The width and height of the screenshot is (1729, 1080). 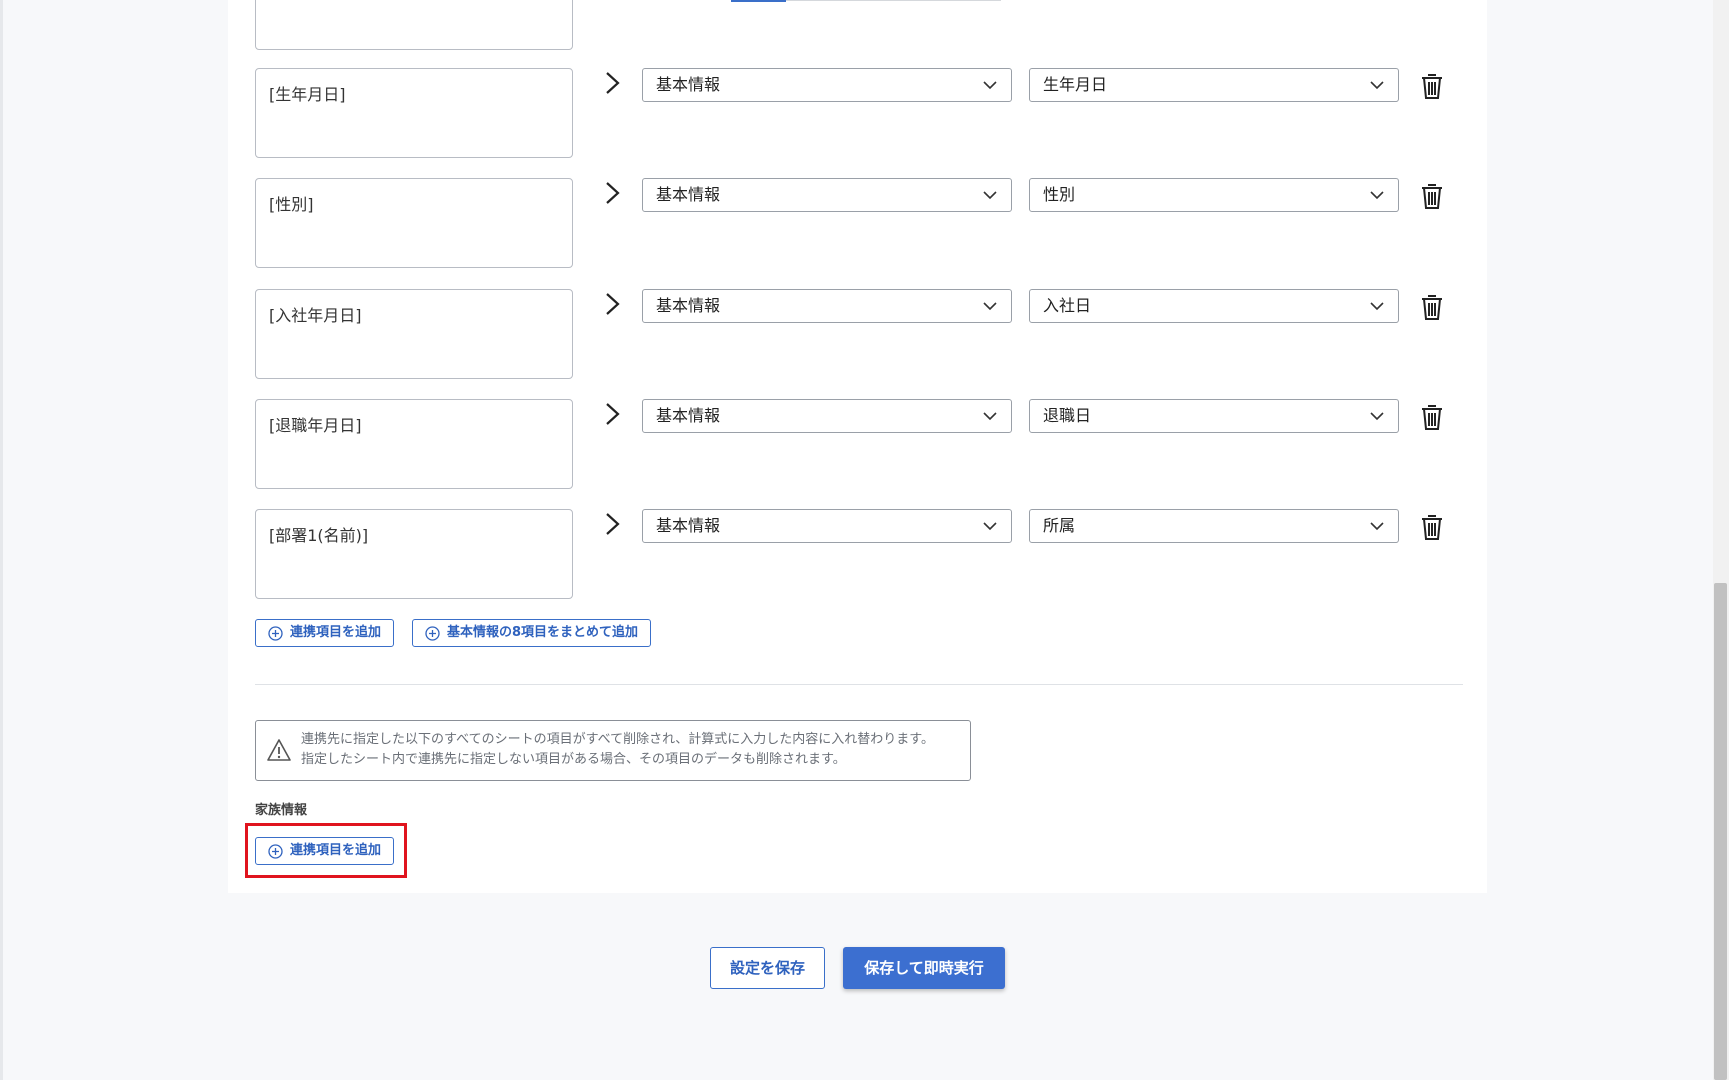 What do you see at coordinates (857, 115) in the screenshot?
I see `mapping-row: [生年月日] 基本情報 生年月日` at bounding box center [857, 115].